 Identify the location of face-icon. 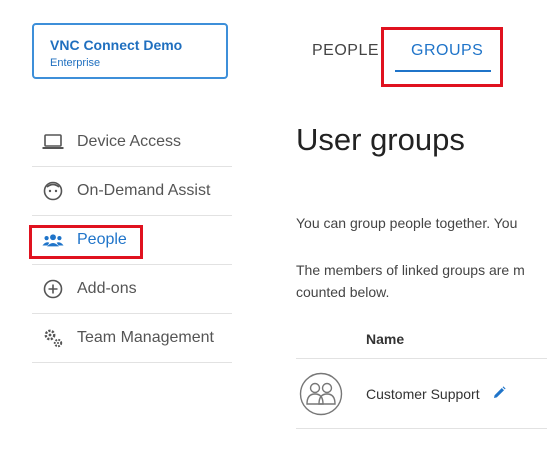
(53, 191).